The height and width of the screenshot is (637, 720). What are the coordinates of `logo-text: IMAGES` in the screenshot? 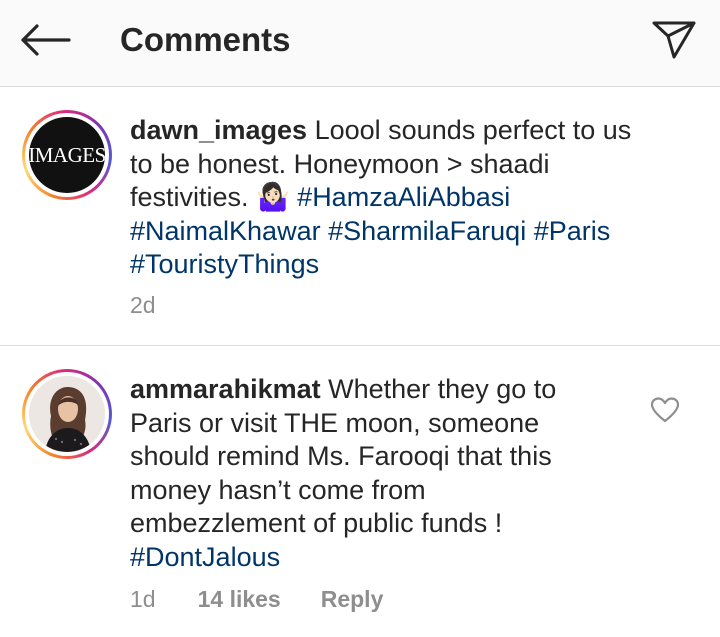 It's located at (67, 154).